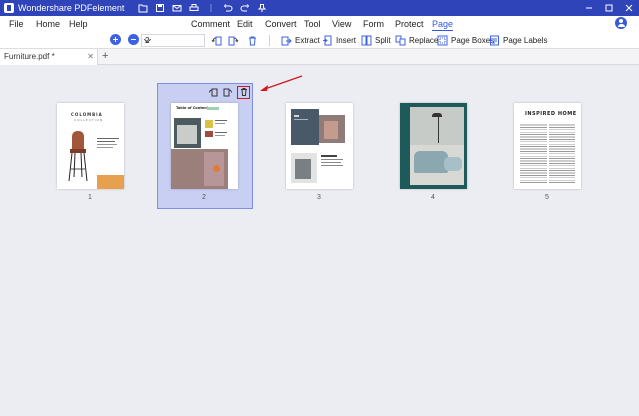 The width and height of the screenshot is (639, 416). Describe the element at coordinates (443, 24) in the screenshot. I see `menu-page: Page` at that location.